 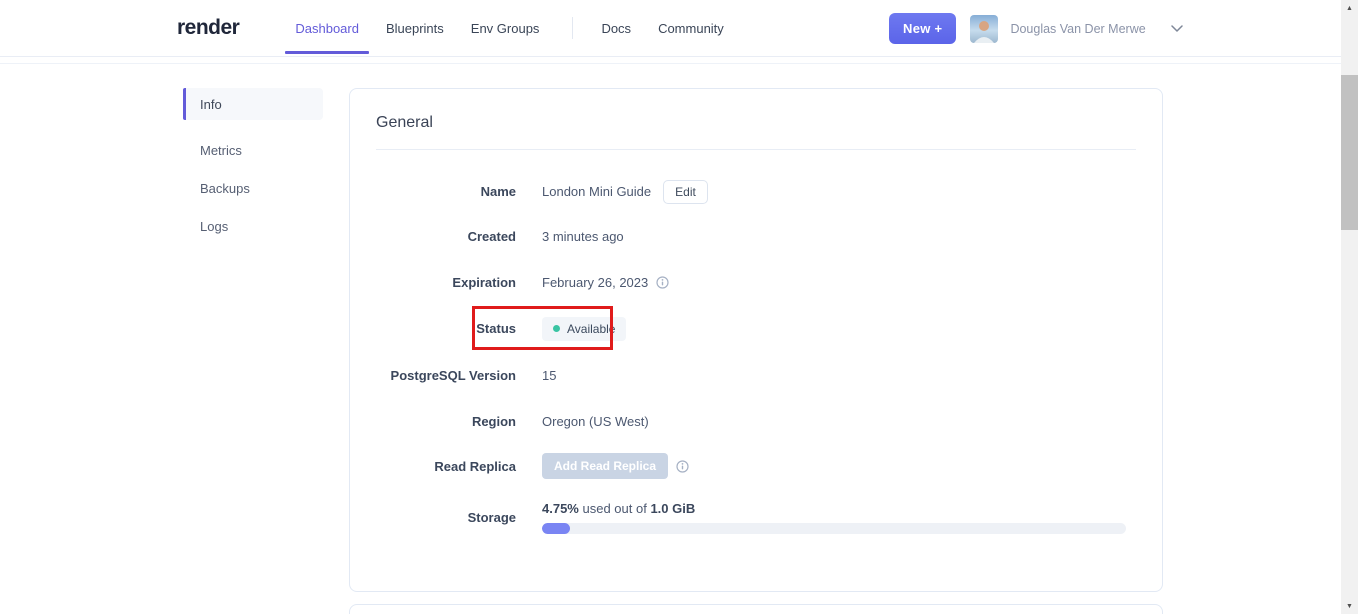 I want to click on created-label: Created, so click(x=491, y=236).